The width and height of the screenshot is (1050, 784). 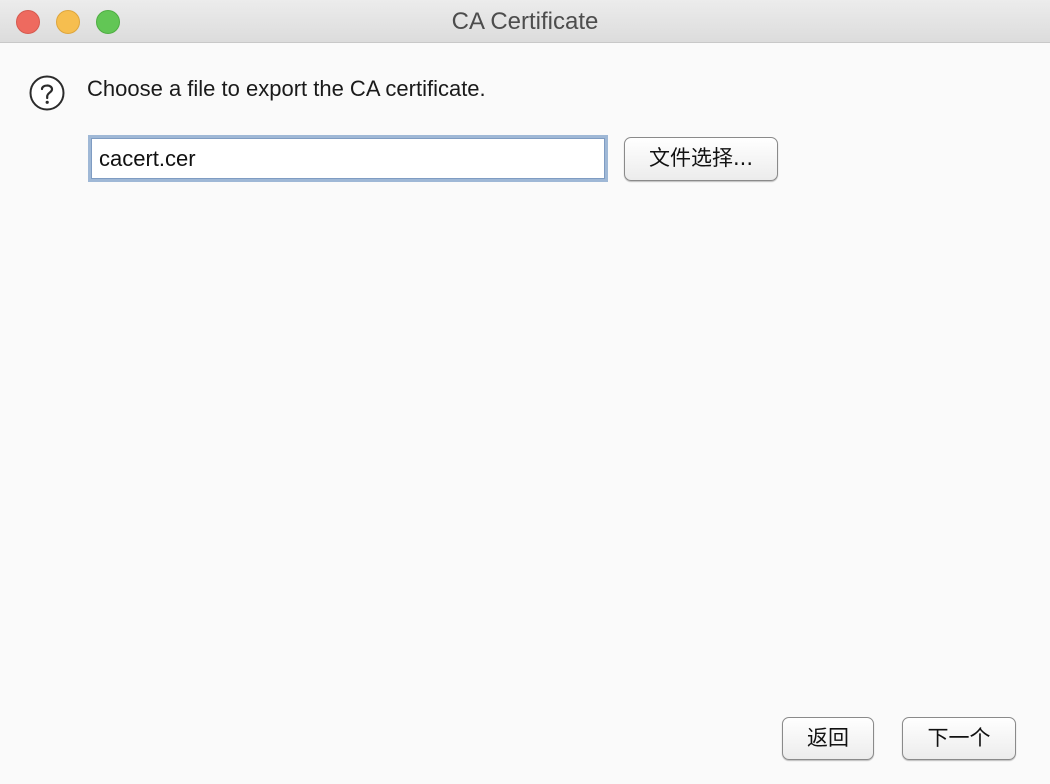 I want to click on title-bar: CA Certificate, so click(x=525, y=21).